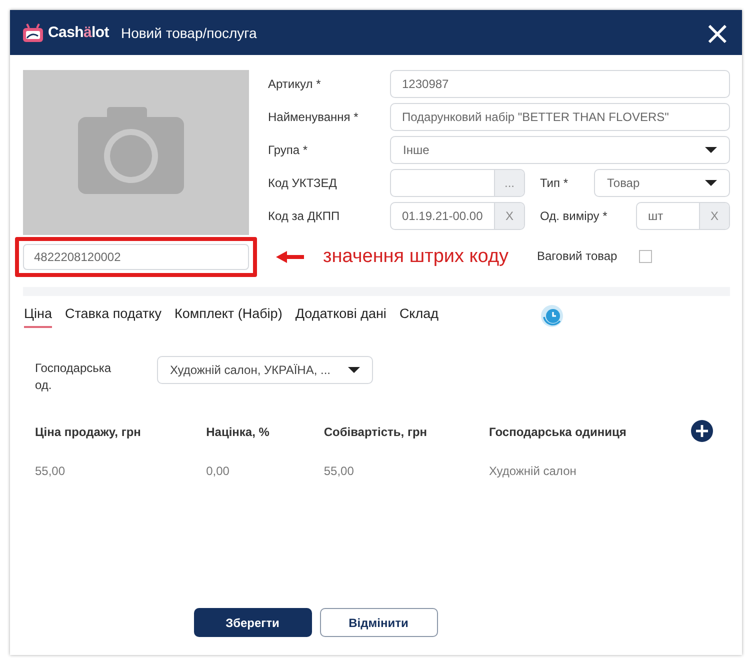 The height and width of the screenshot is (665, 755). Describe the element at coordinates (88, 432) in the screenshot. I see `column-header: Ціна продажу, грн` at that location.